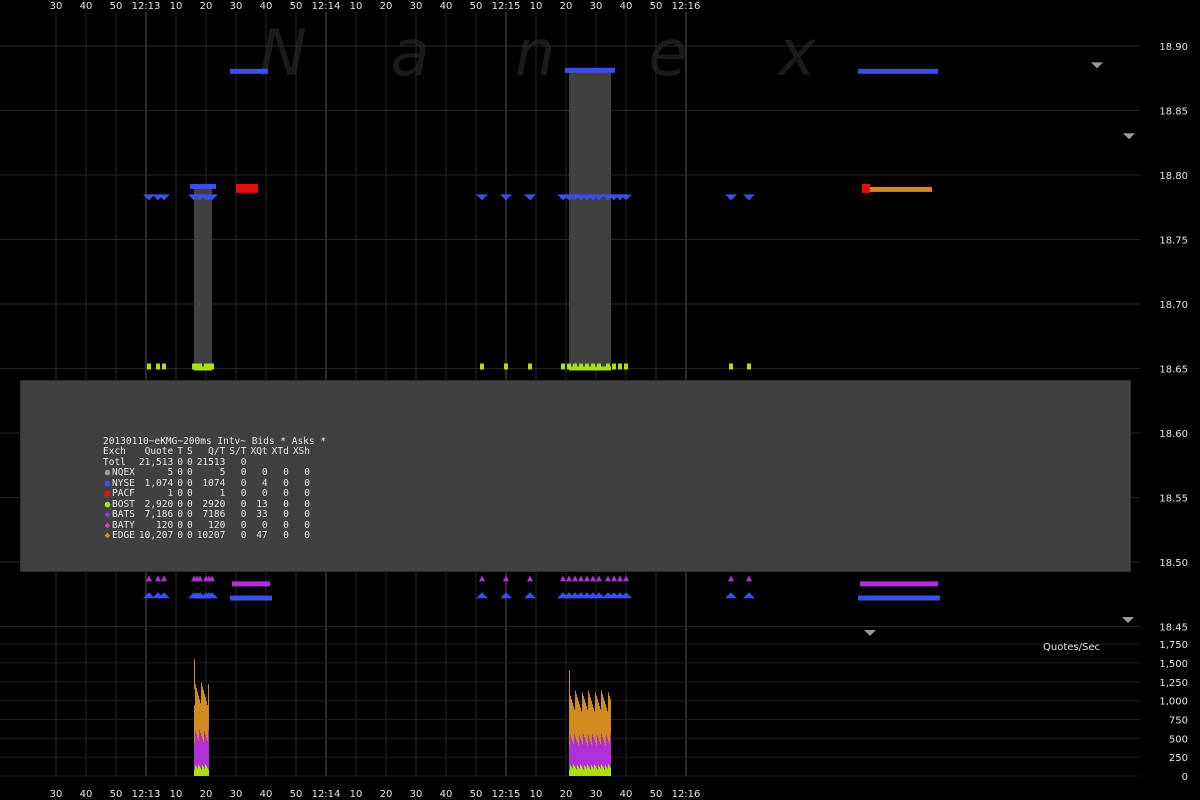 The height and width of the screenshot is (800, 1200). I want to click on ask-triangle, so click(731, 197).